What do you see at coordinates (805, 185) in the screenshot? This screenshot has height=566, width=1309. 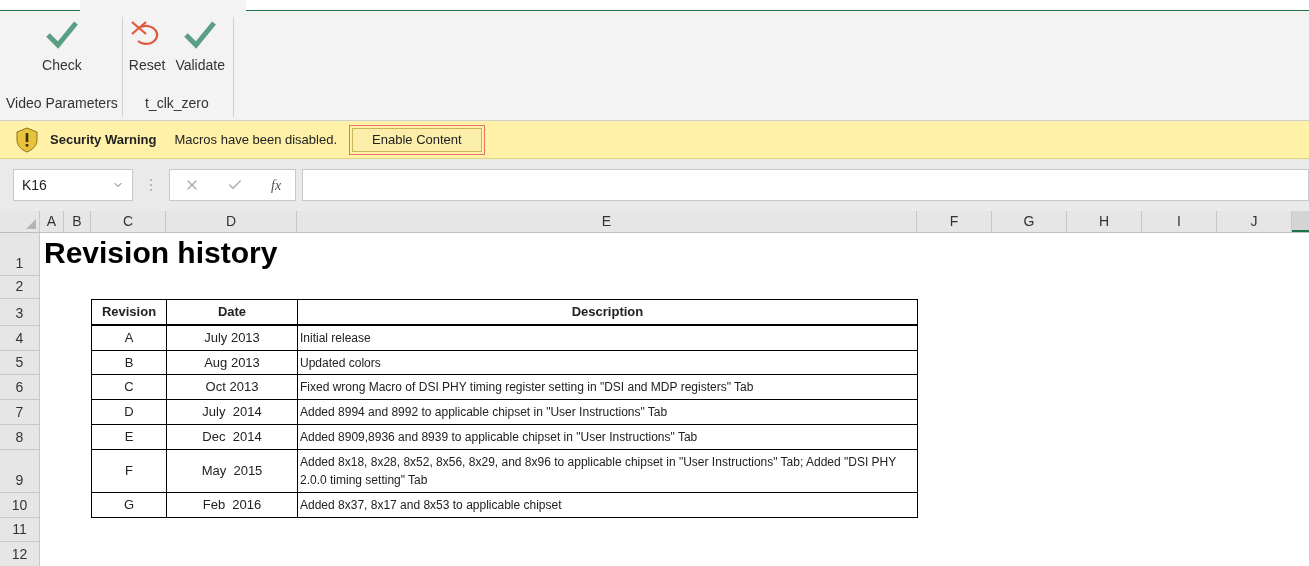 I see `formula-input` at bounding box center [805, 185].